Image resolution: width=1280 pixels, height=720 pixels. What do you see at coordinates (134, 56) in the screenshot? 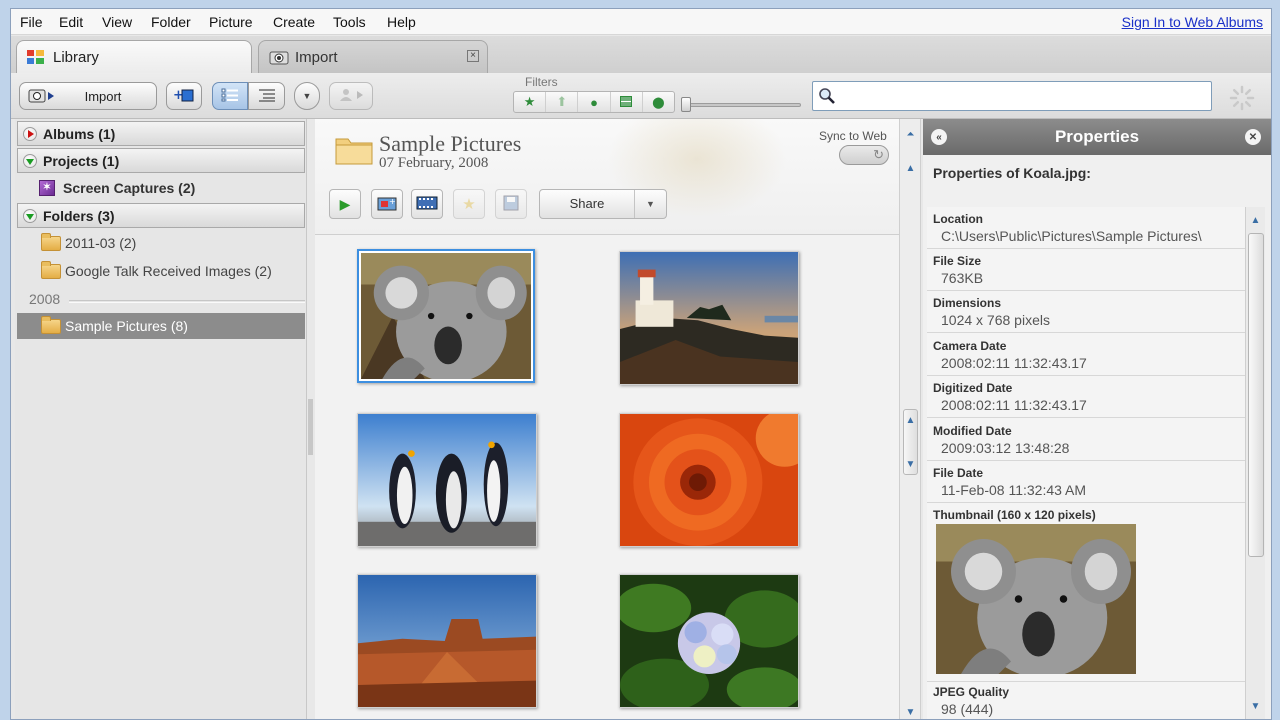
I see `tab-library: Library` at bounding box center [134, 56].